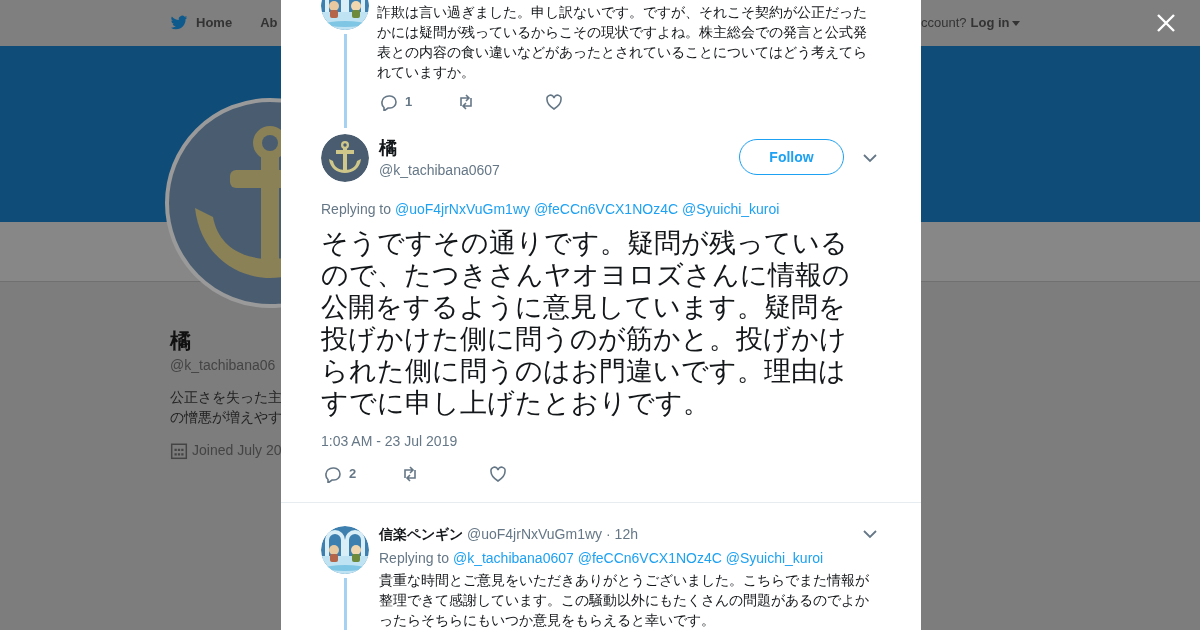  I want to click on mention-link: @uoF4jrNxVuGm1wy, so click(462, 209).